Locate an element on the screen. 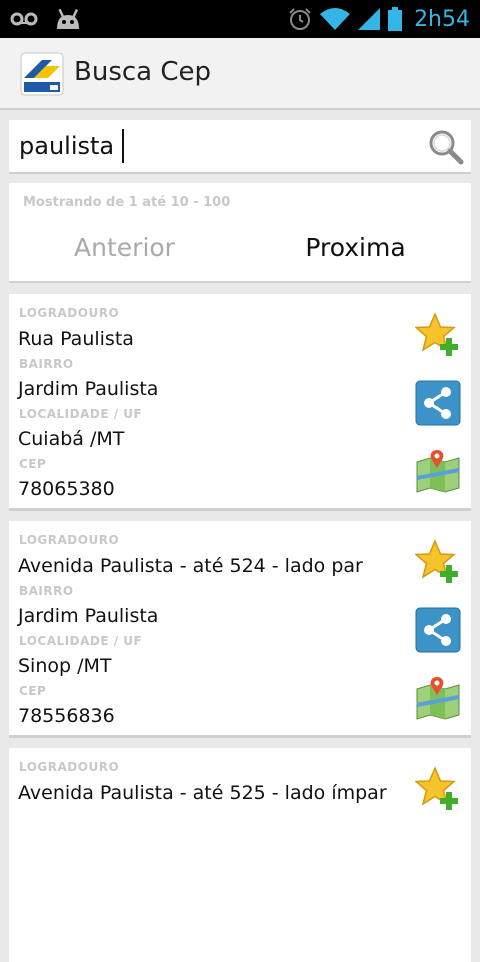 This screenshot has height=962, width=480. battery-icon is located at coordinates (395, 19).